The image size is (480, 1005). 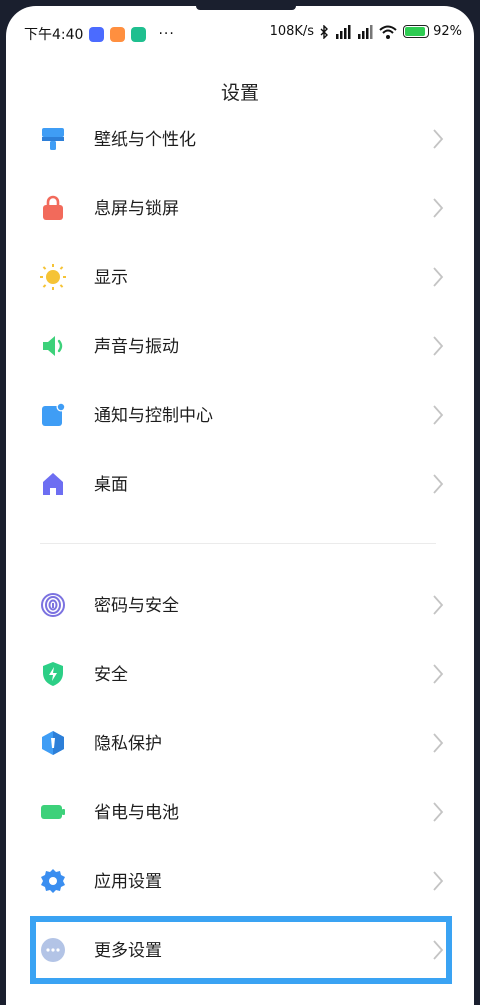 I want to click on network-speed: 108K/s, so click(x=292, y=31).